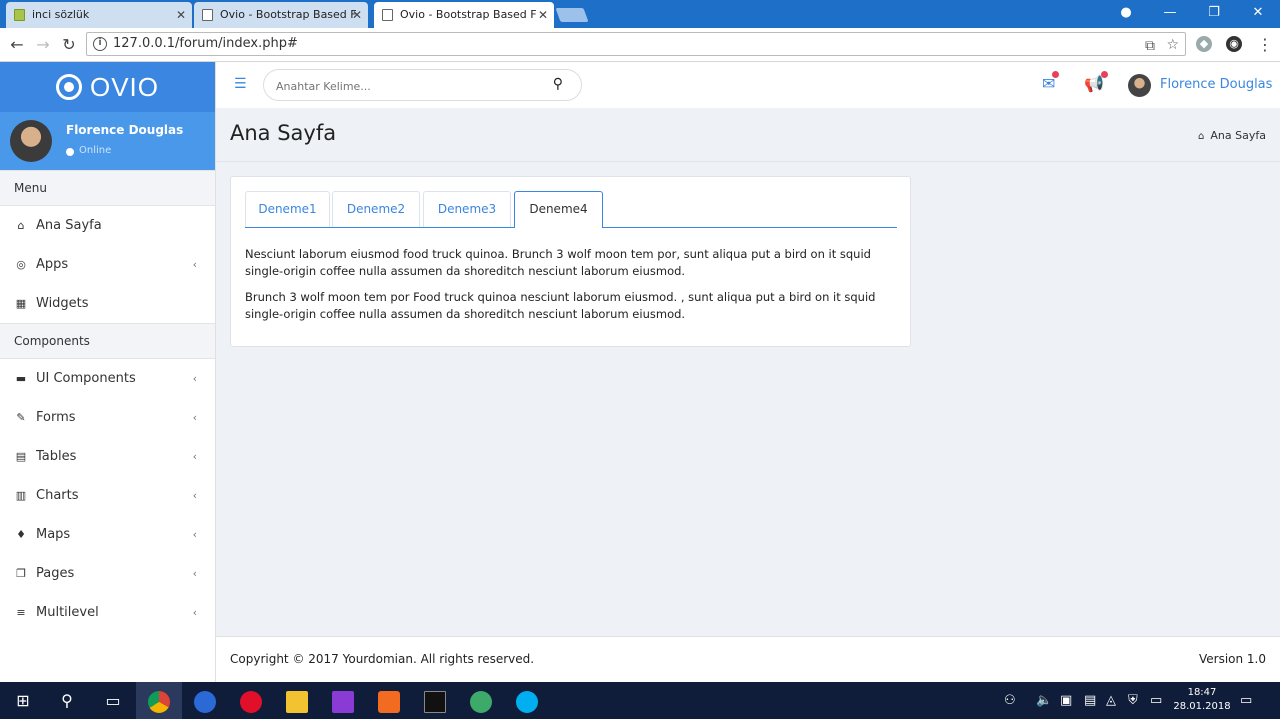 This screenshot has height=719, width=1280. What do you see at coordinates (99, 15) in the screenshot?
I see `browser-tab-1: inci sözlük ✕` at bounding box center [99, 15].